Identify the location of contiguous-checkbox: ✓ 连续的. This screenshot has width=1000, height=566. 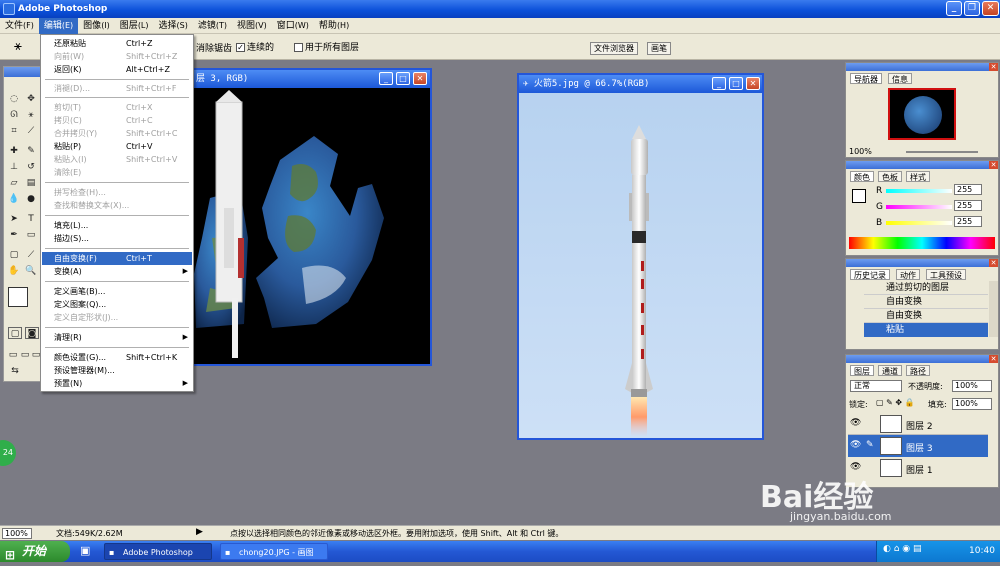
(255, 46).